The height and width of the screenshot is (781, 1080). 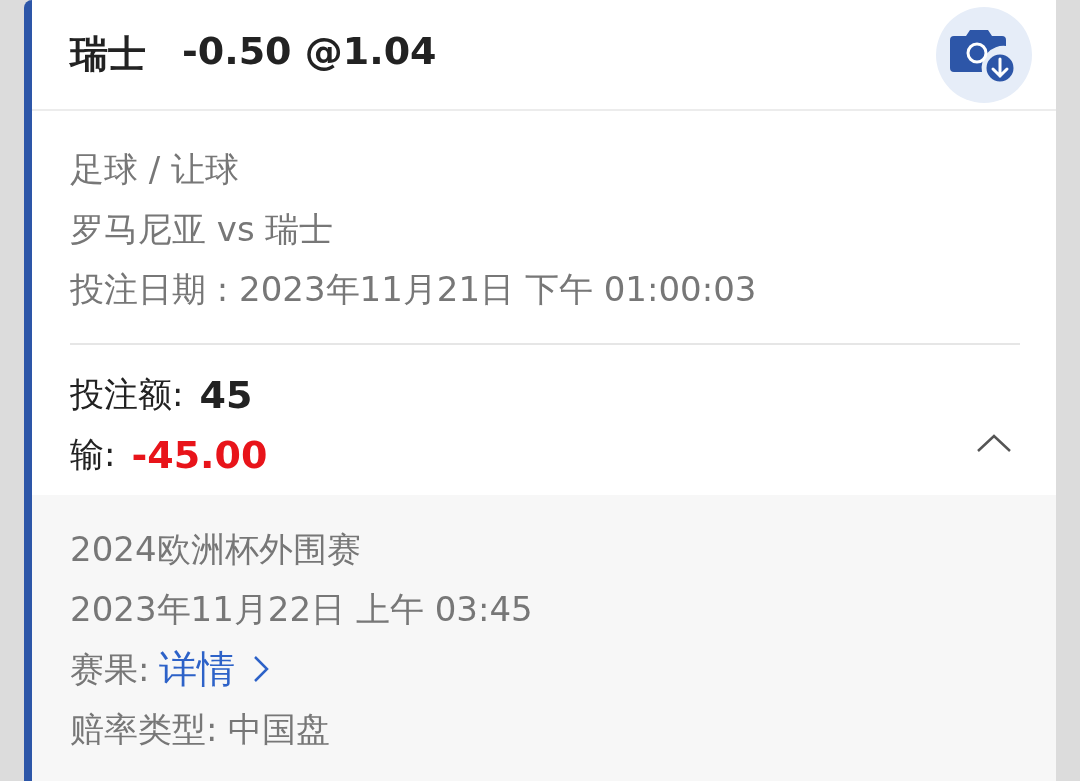 I want to click on bet-info-text: 投注日期 : 2023年11月21日 下午 01:00:03, so click(x=414, y=289).